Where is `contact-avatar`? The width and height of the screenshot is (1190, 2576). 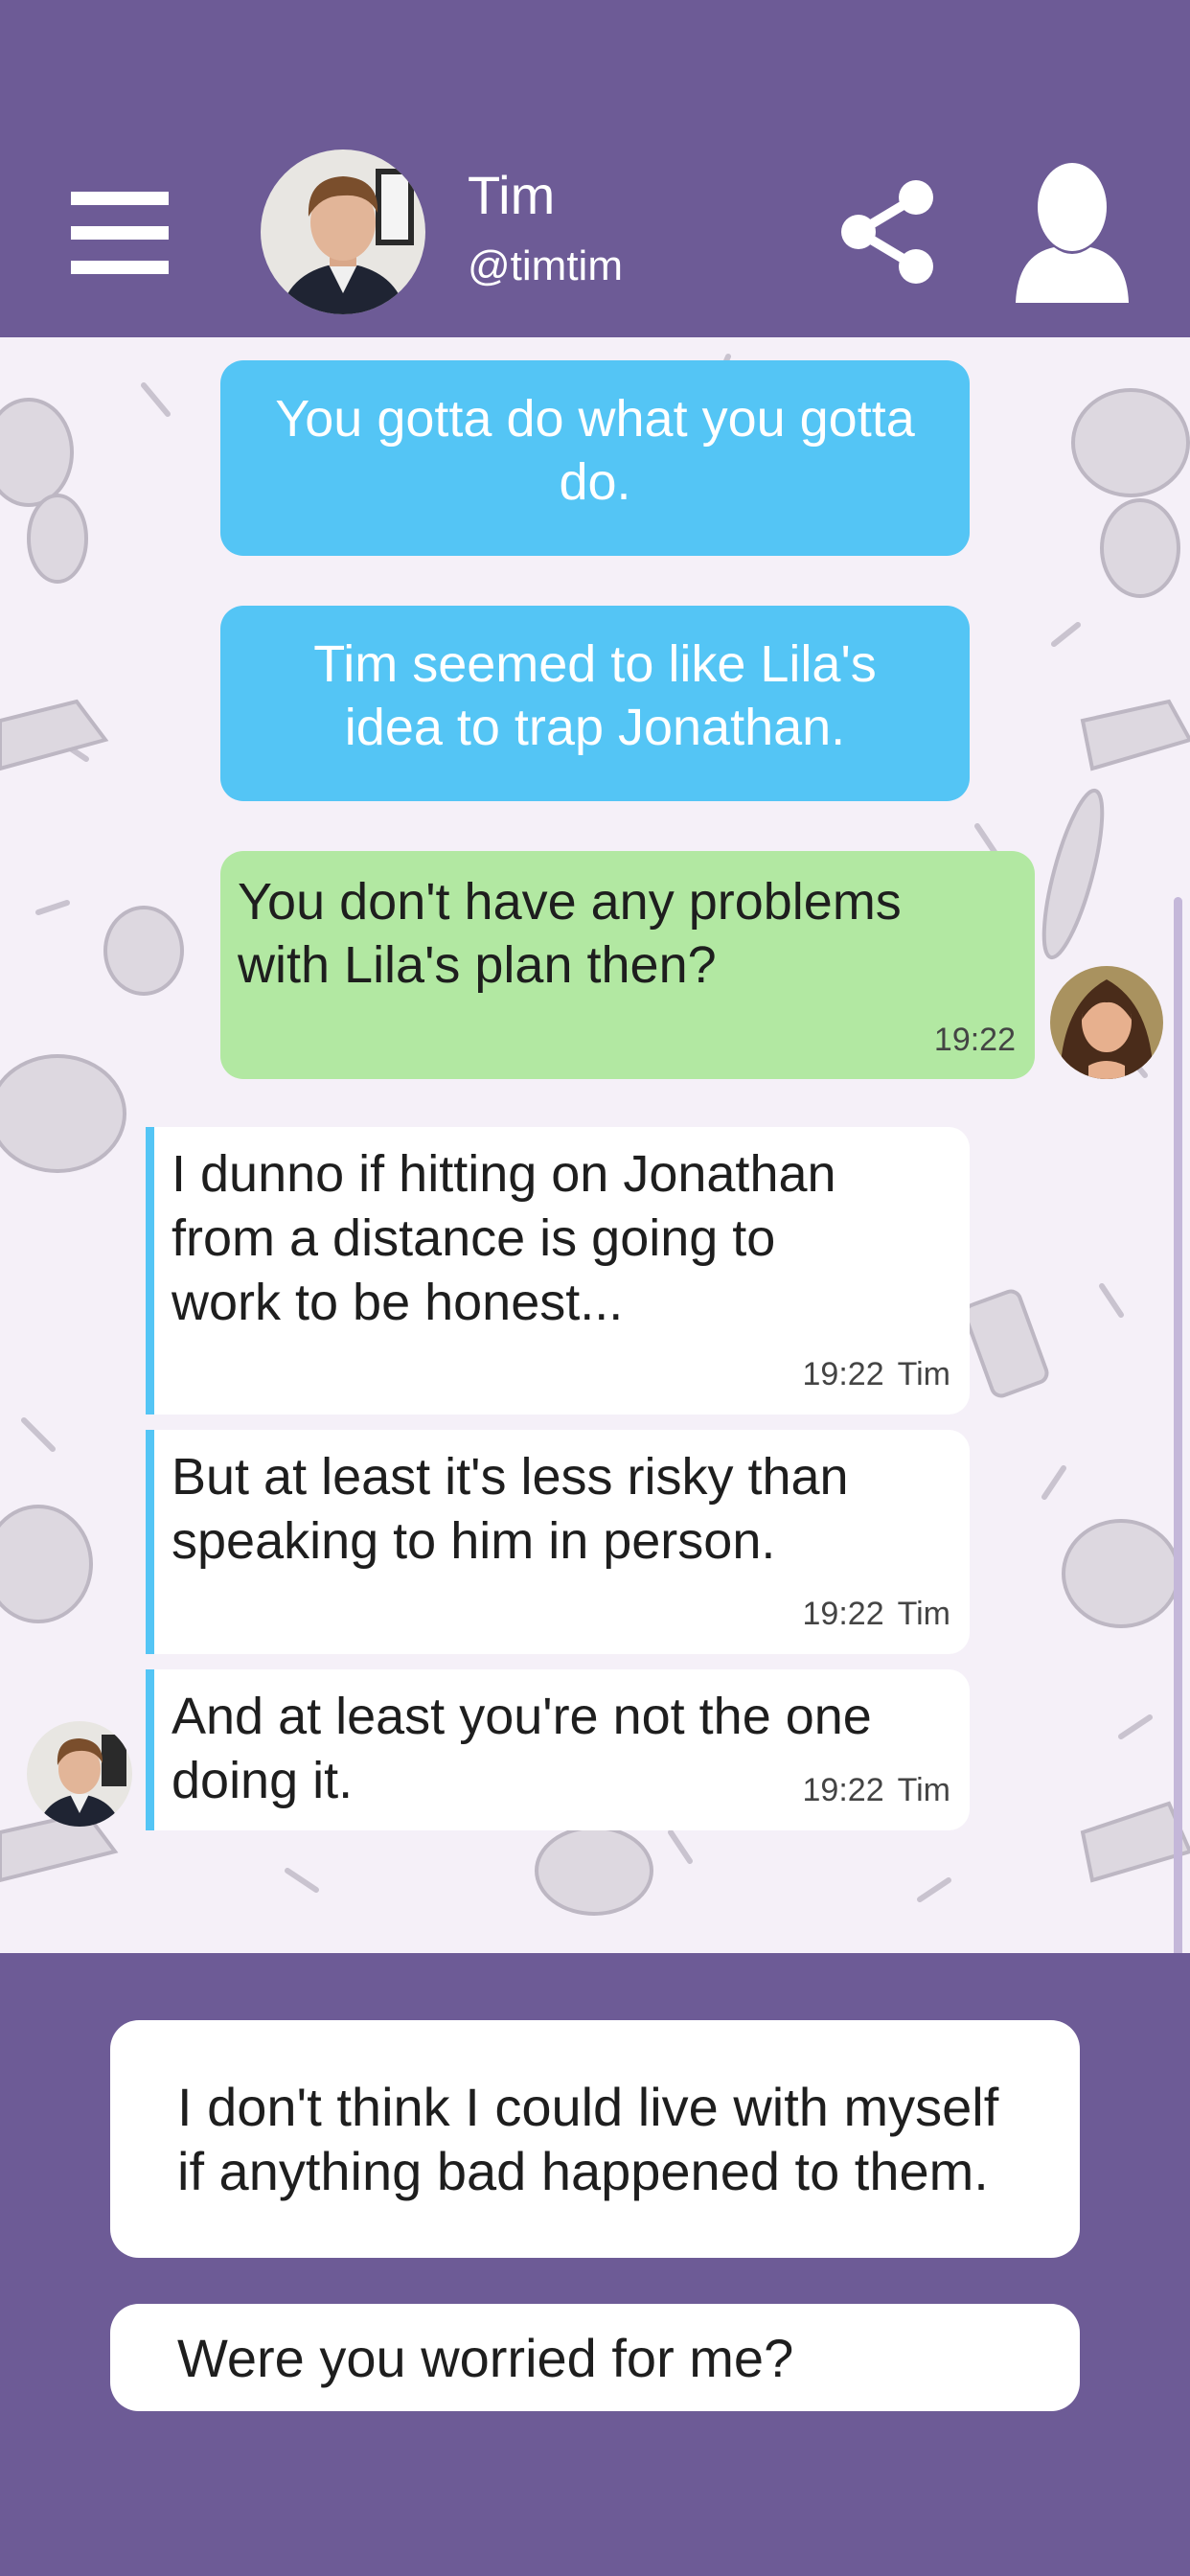
contact-avatar is located at coordinates (343, 232).